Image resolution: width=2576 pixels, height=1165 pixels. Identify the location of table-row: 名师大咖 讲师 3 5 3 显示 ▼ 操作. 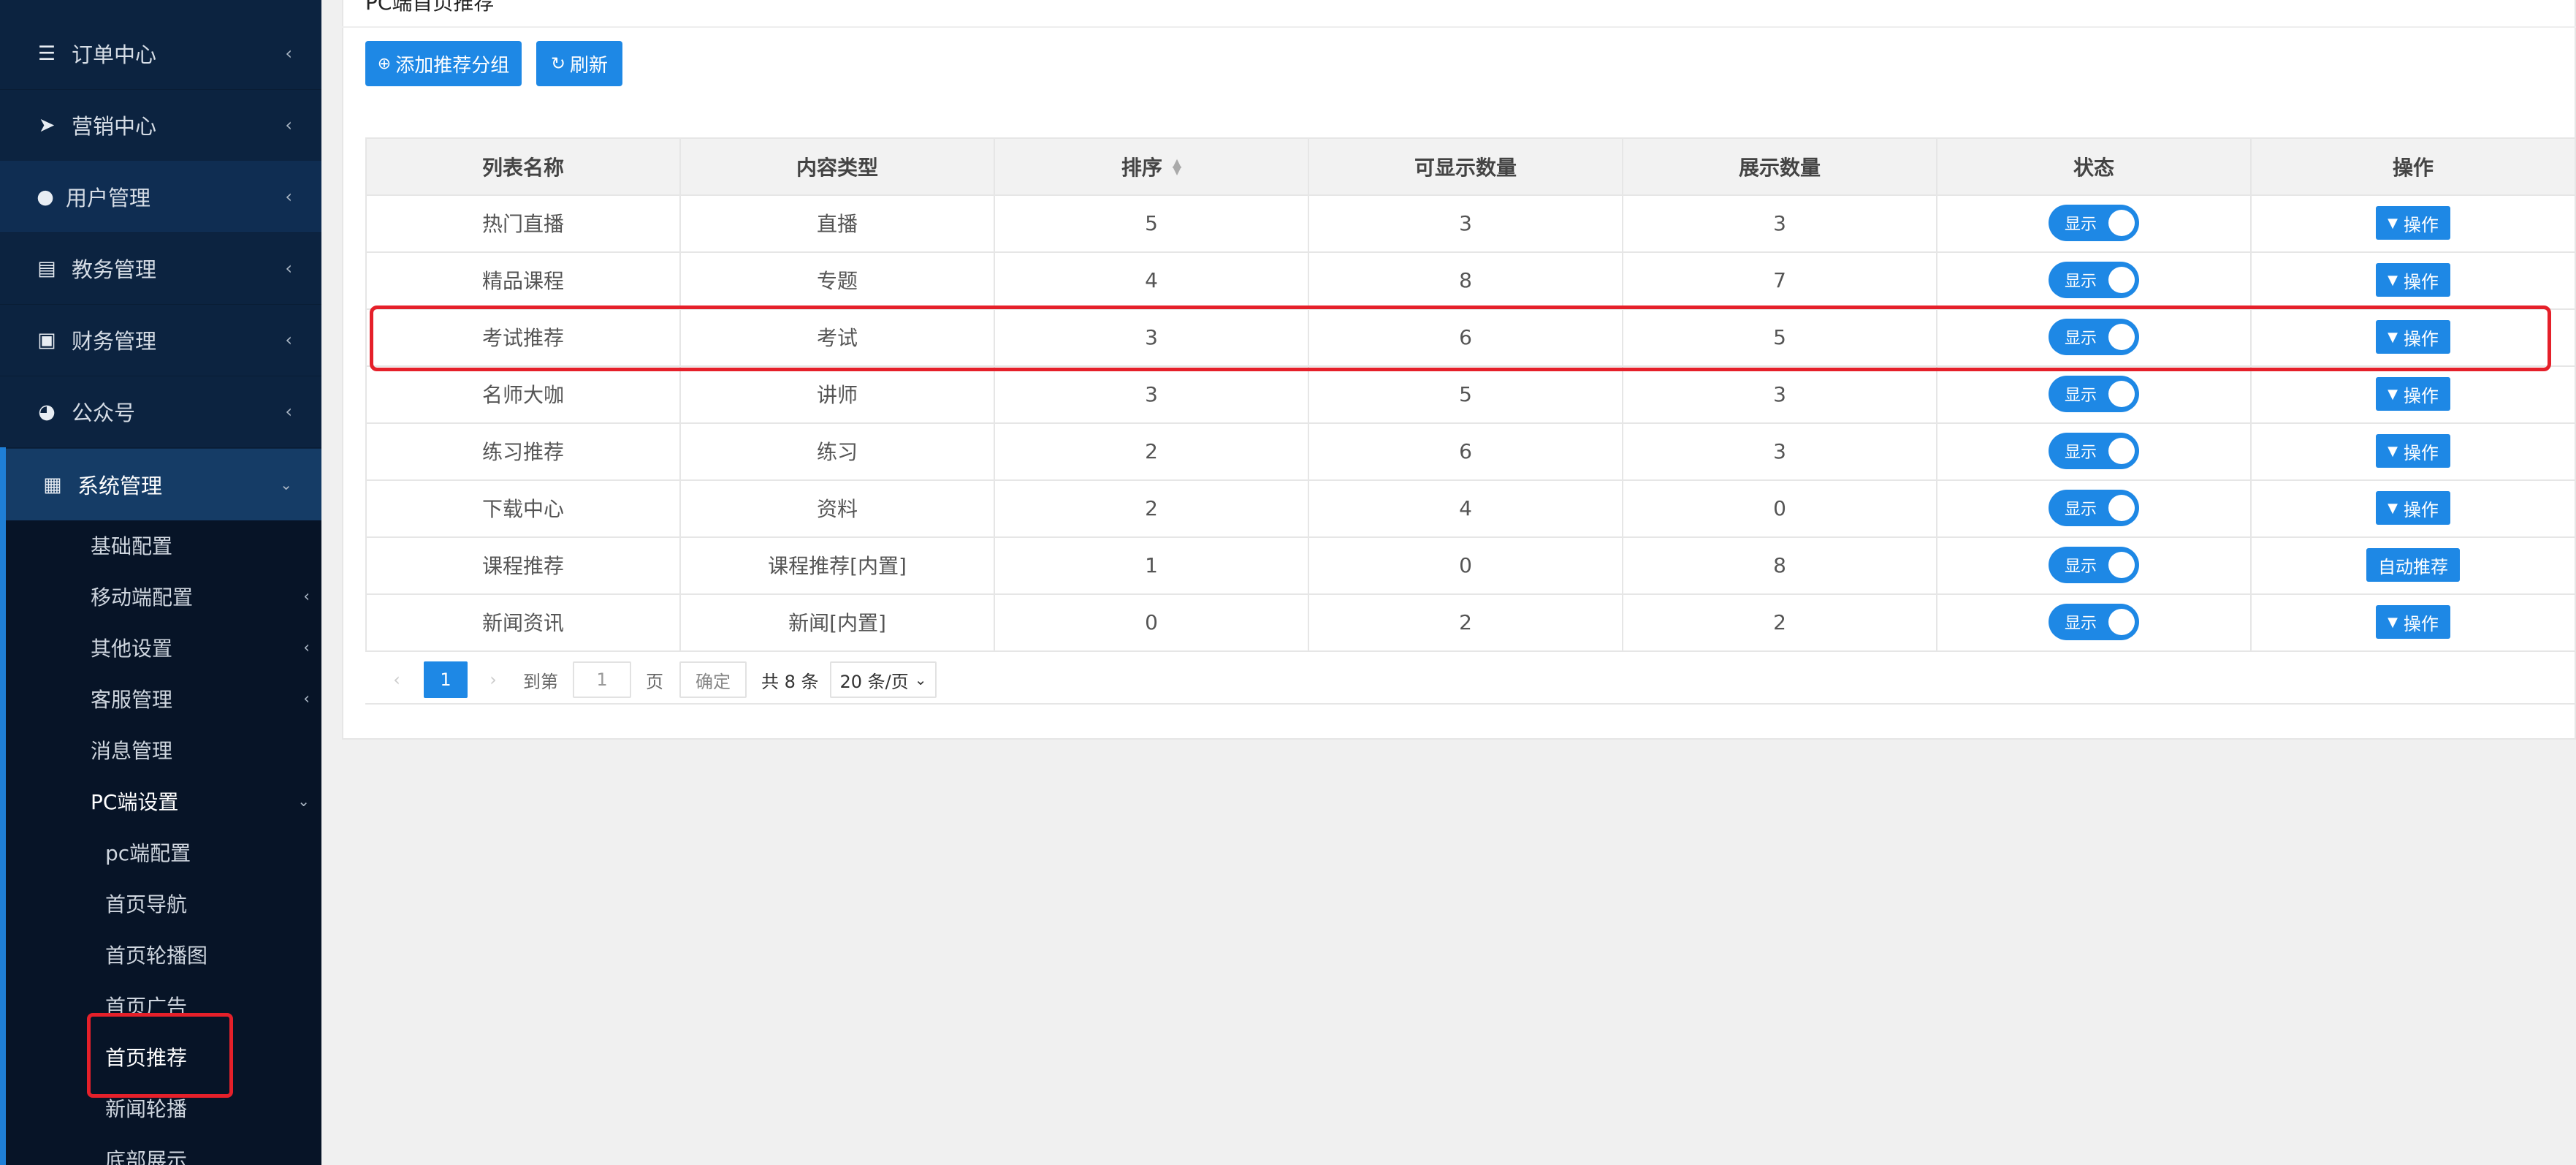
(1470, 394).